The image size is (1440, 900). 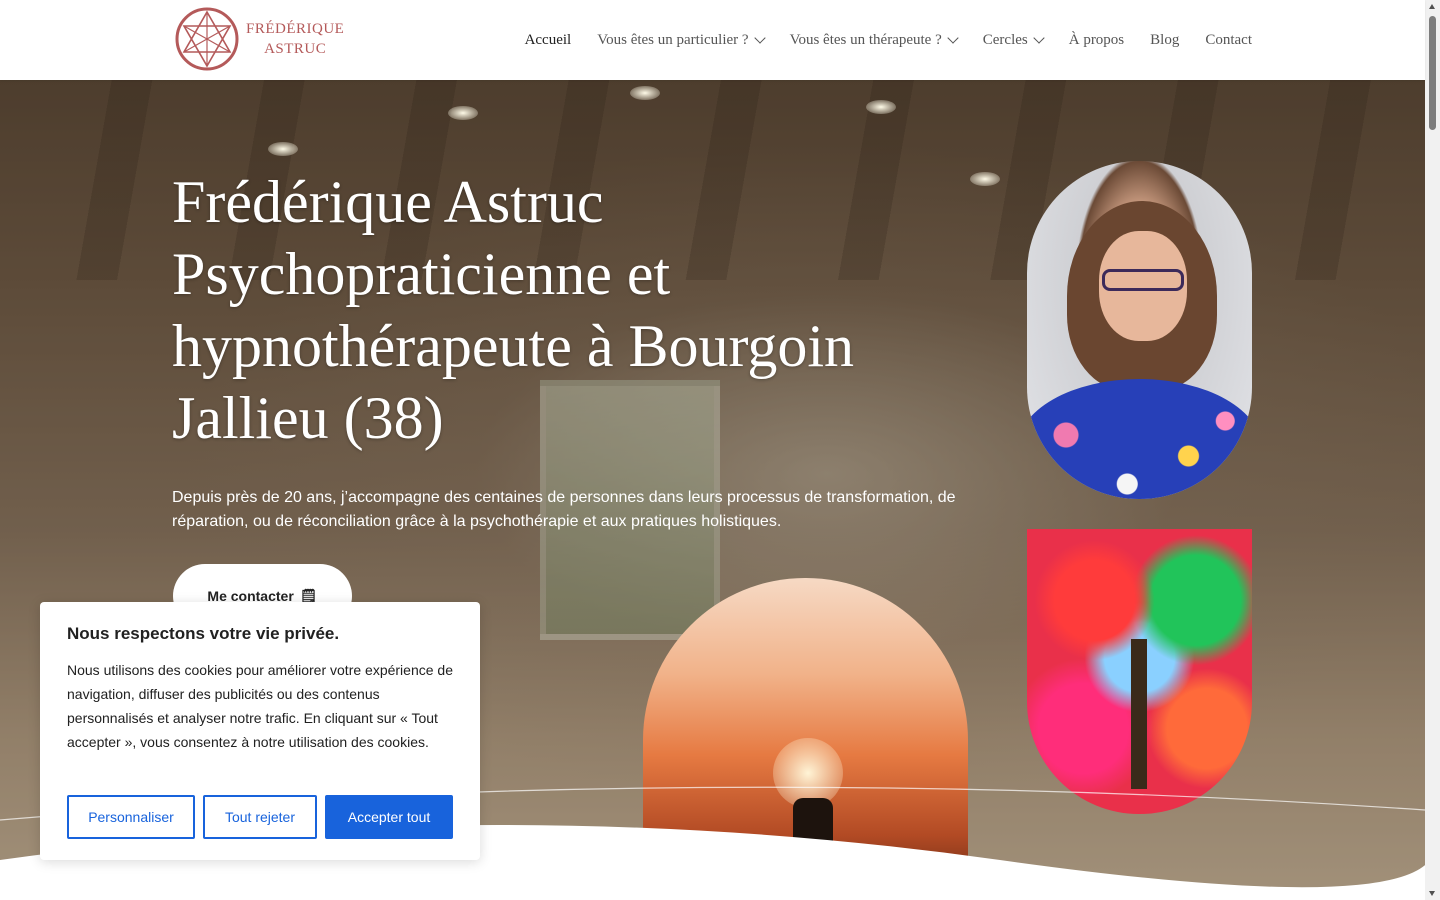 I want to click on accept-all-button: Accepter tout, so click(x=389, y=817).